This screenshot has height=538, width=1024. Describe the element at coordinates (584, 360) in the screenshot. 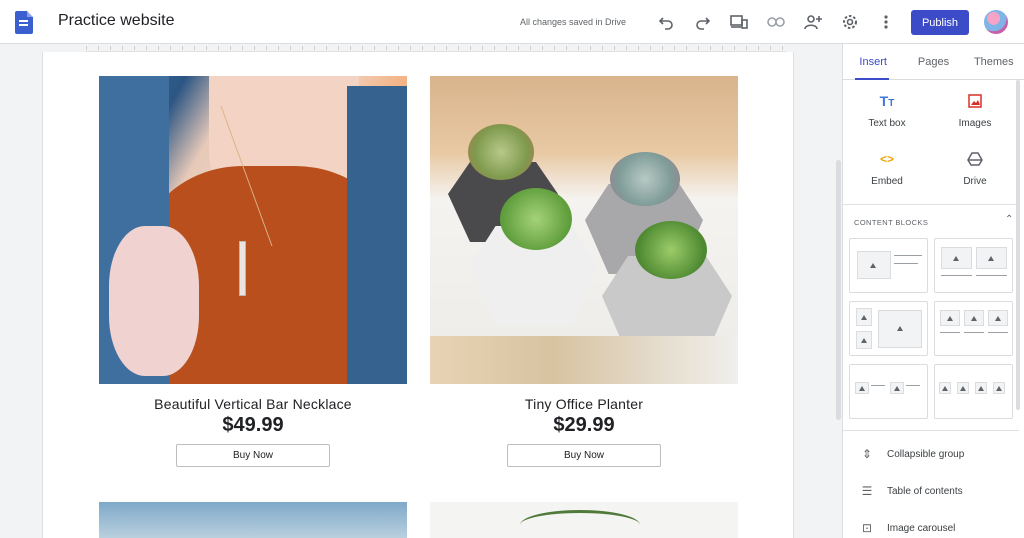

I see `photo-straw` at that location.